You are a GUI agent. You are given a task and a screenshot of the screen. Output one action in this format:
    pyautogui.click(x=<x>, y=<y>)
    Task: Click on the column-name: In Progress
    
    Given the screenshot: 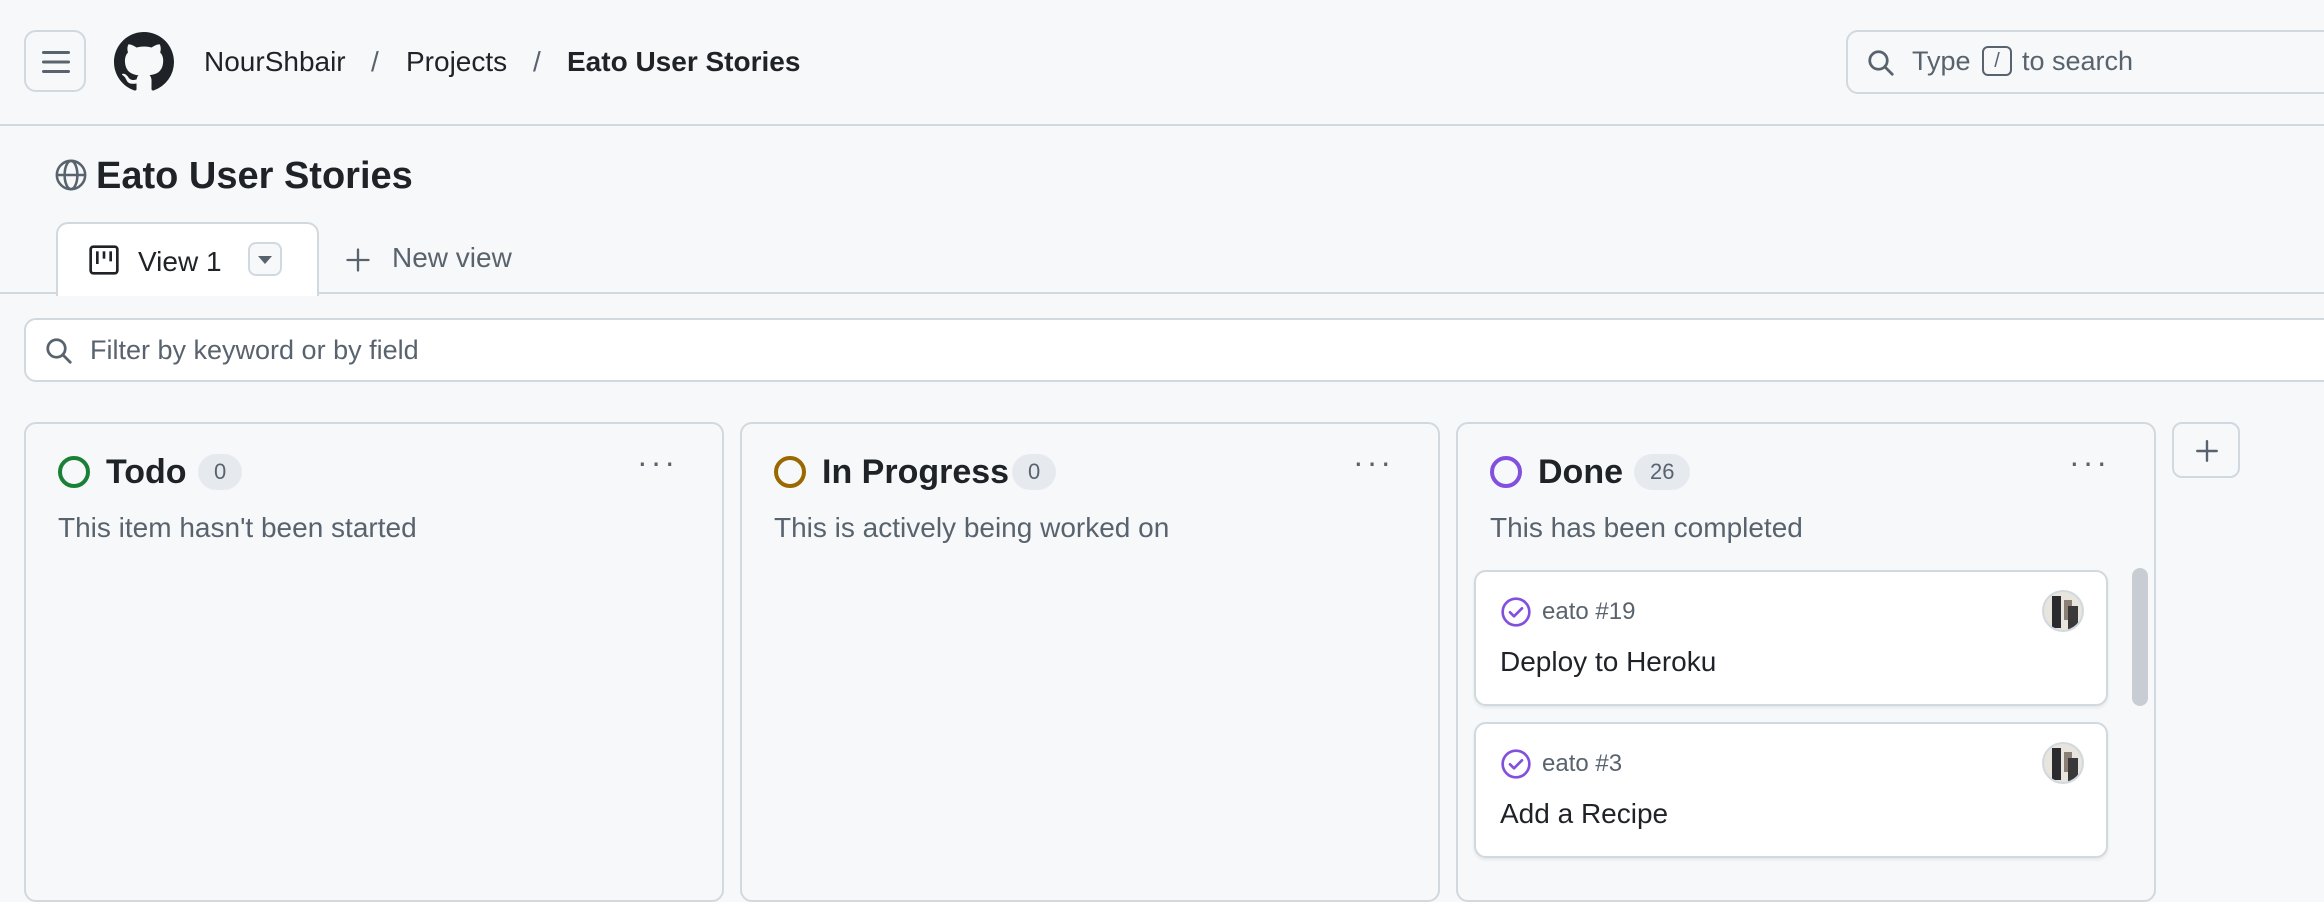 What is the action you would take?
    pyautogui.click(x=916, y=472)
    